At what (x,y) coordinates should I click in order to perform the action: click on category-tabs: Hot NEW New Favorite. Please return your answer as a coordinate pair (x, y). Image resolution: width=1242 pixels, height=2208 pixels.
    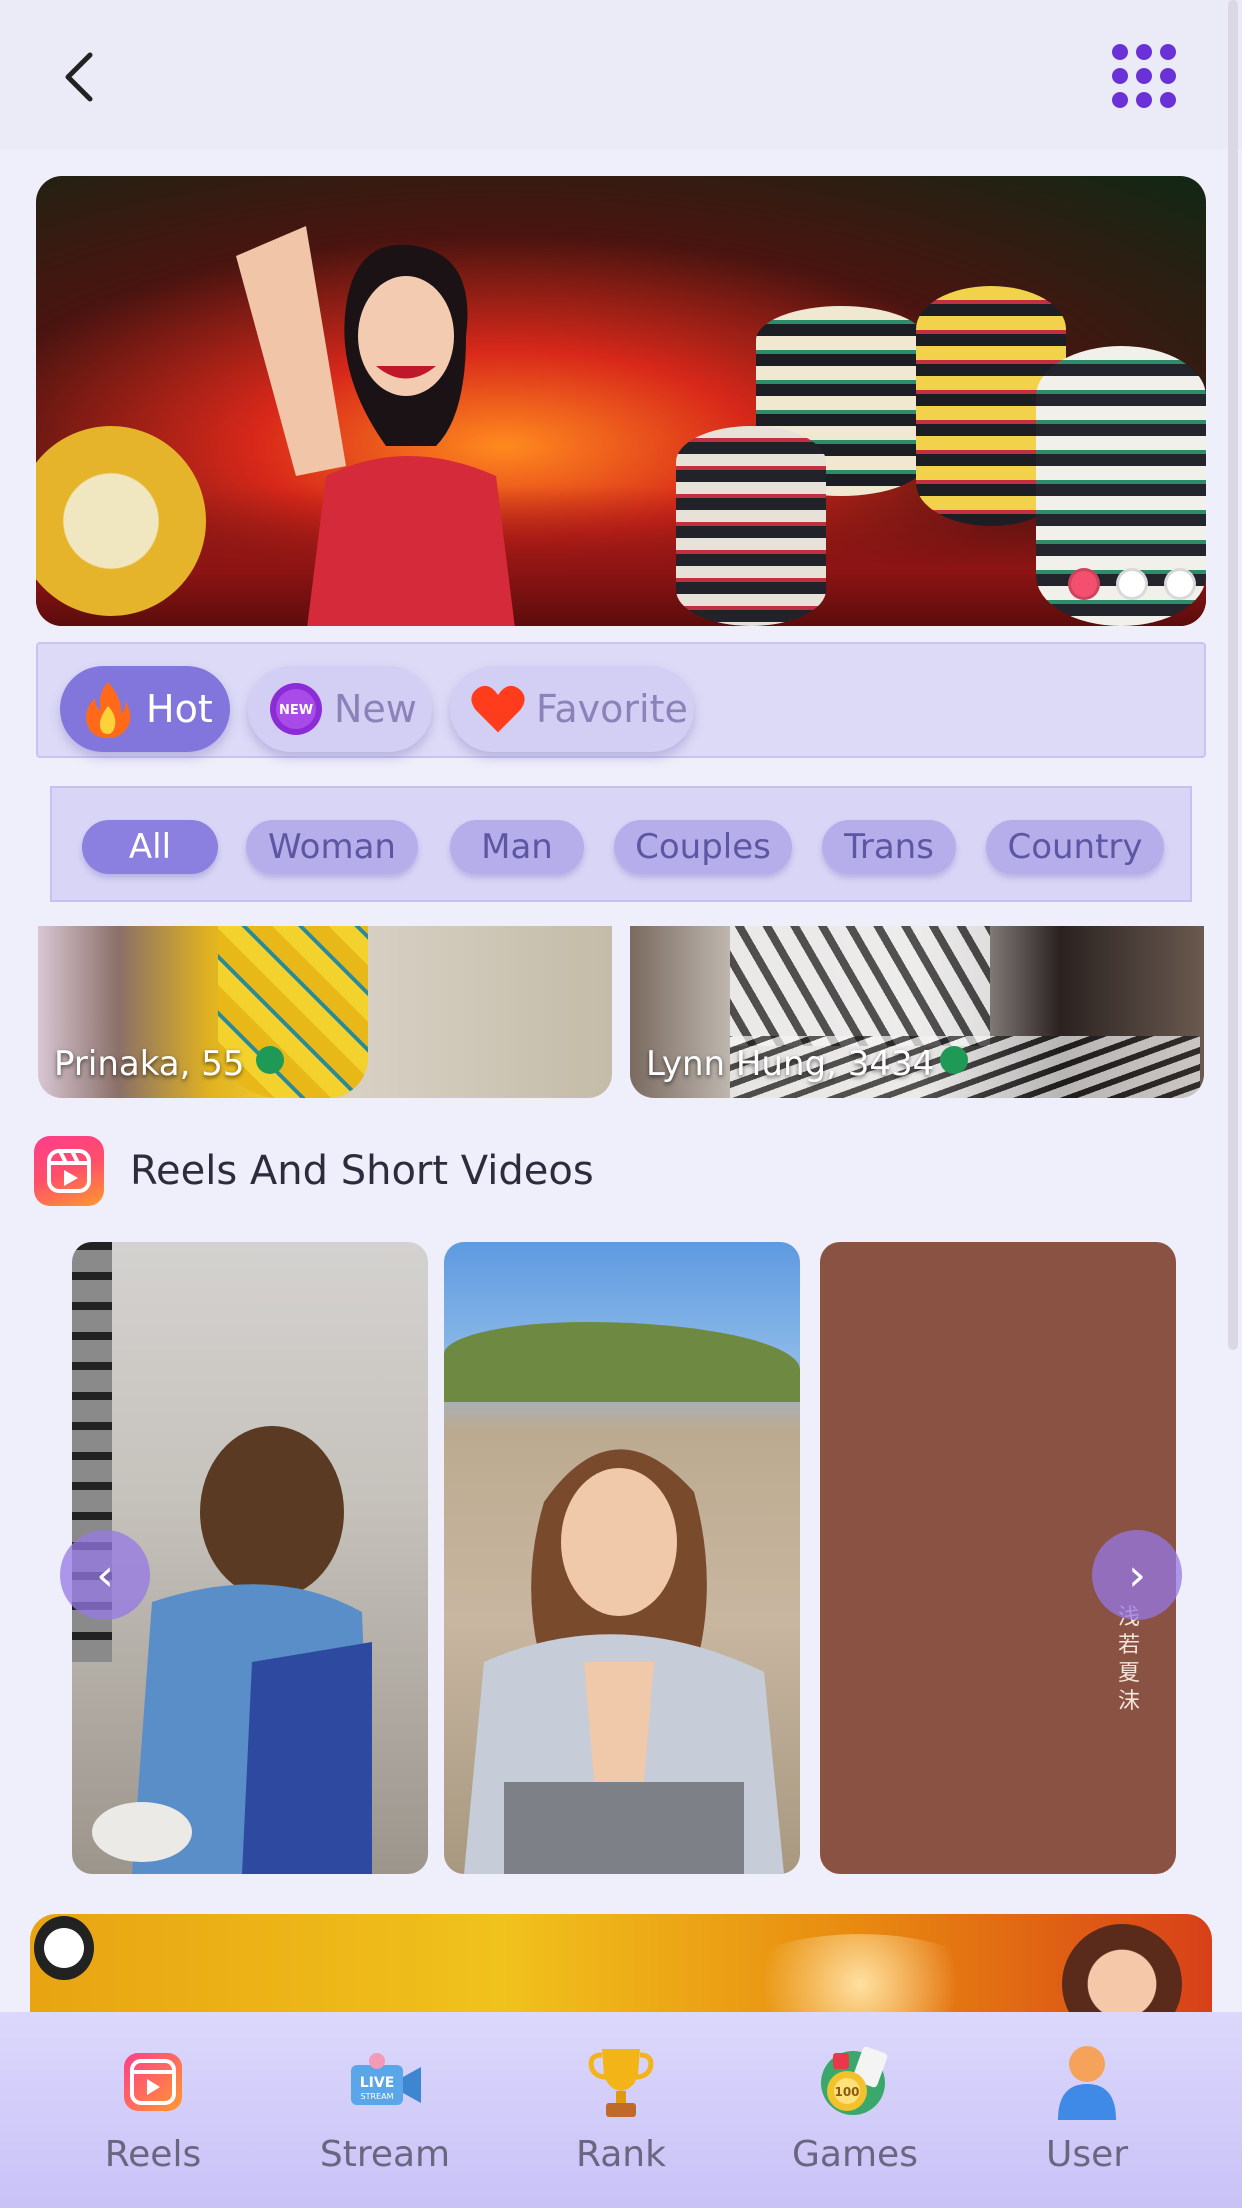
    Looking at the image, I should click on (621, 700).